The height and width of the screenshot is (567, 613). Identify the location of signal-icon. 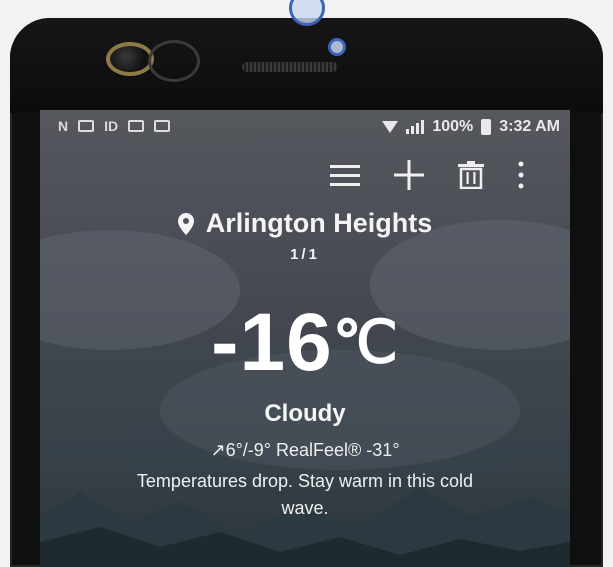
(415, 127).